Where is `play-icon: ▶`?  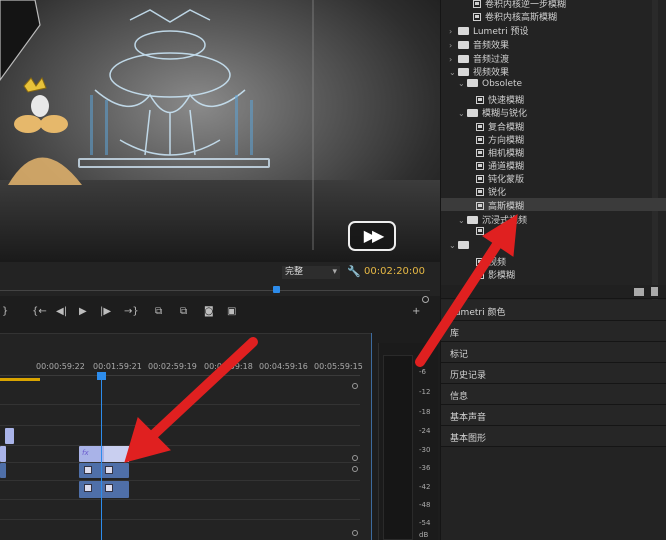
play-icon: ▶ is located at coordinates (83, 311).